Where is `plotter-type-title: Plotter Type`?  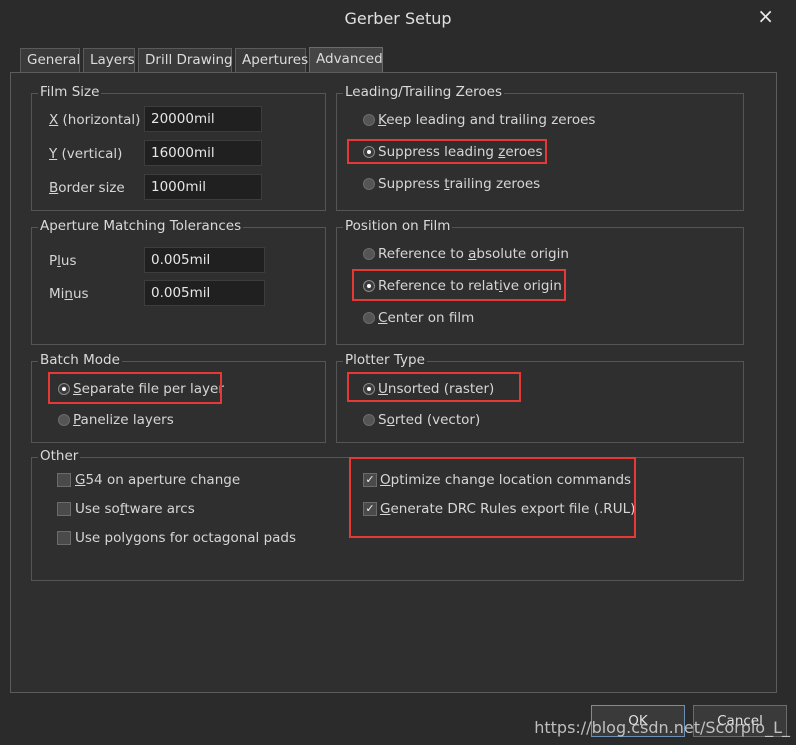
plotter-type-title: Plotter Type is located at coordinates (385, 360).